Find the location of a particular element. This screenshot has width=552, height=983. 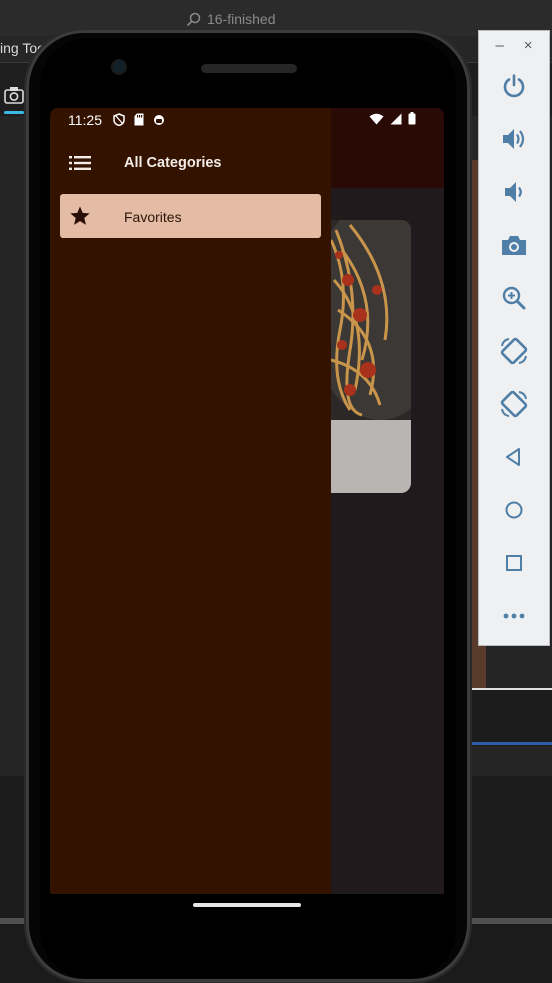

ide-screenshot-button is located at coordinates (14, 97).